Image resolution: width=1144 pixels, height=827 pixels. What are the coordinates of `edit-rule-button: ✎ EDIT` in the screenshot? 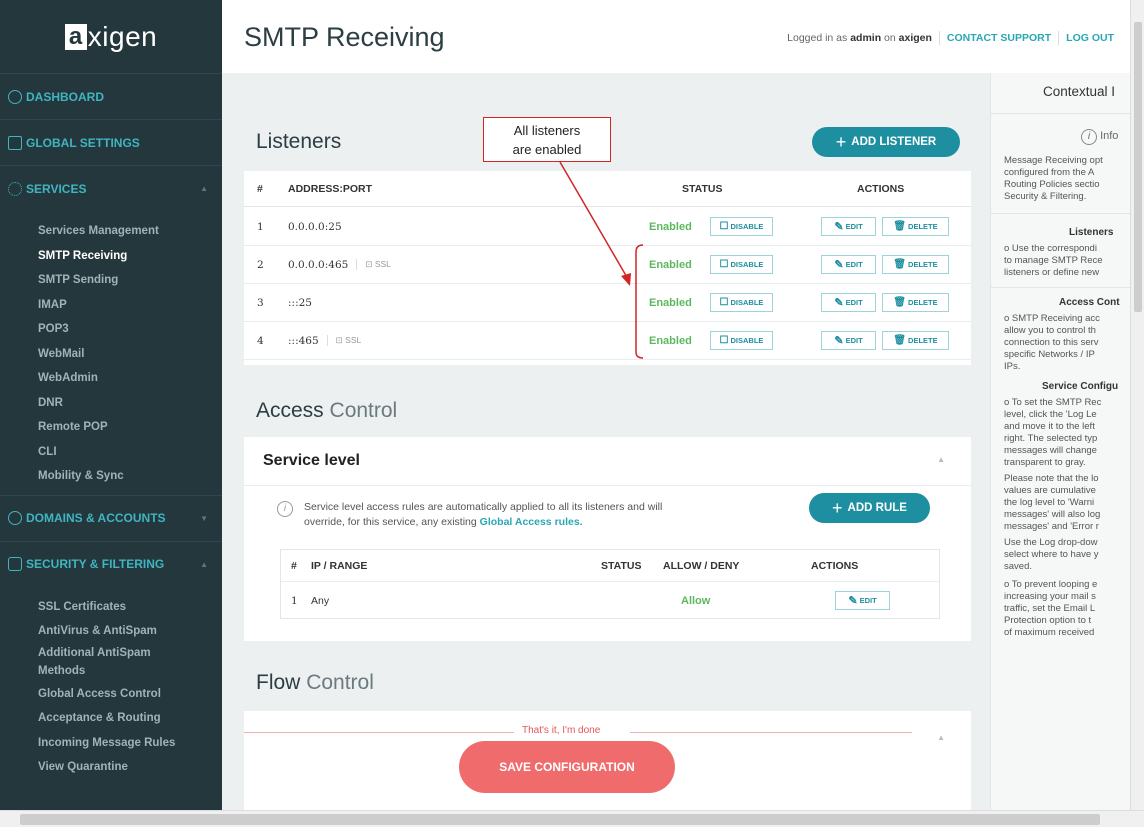 It's located at (862, 600).